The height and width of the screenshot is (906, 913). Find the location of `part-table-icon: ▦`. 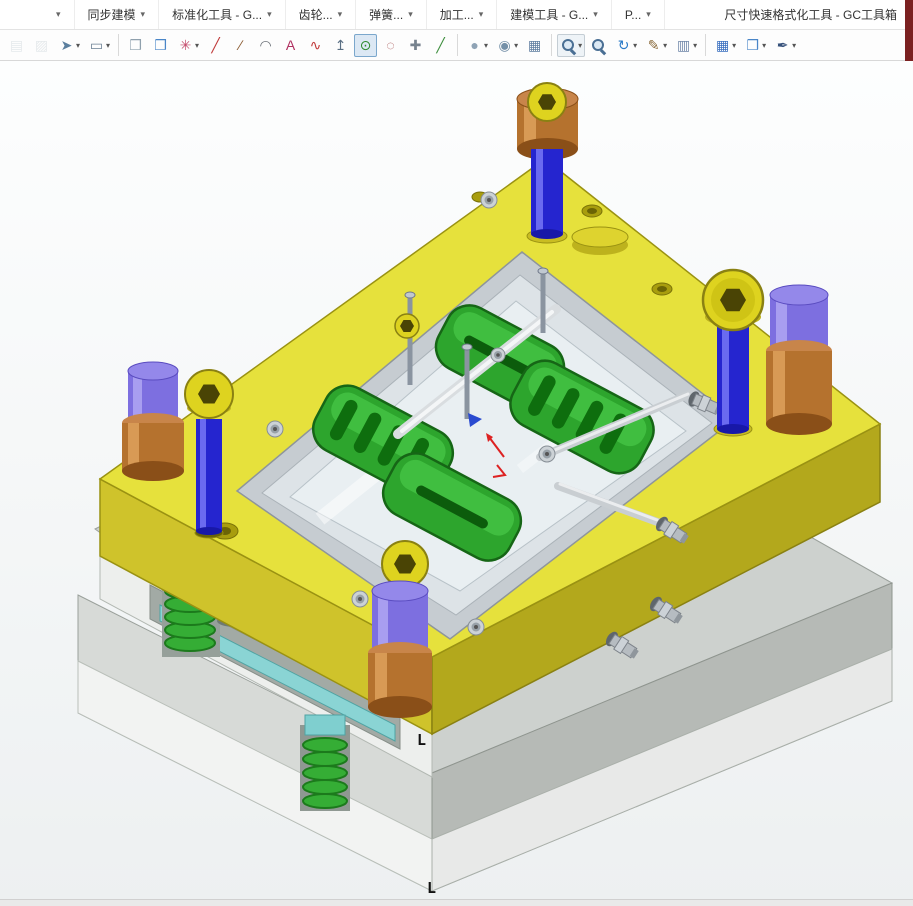

part-table-icon: ▦ is located at coordinates (723, 44).